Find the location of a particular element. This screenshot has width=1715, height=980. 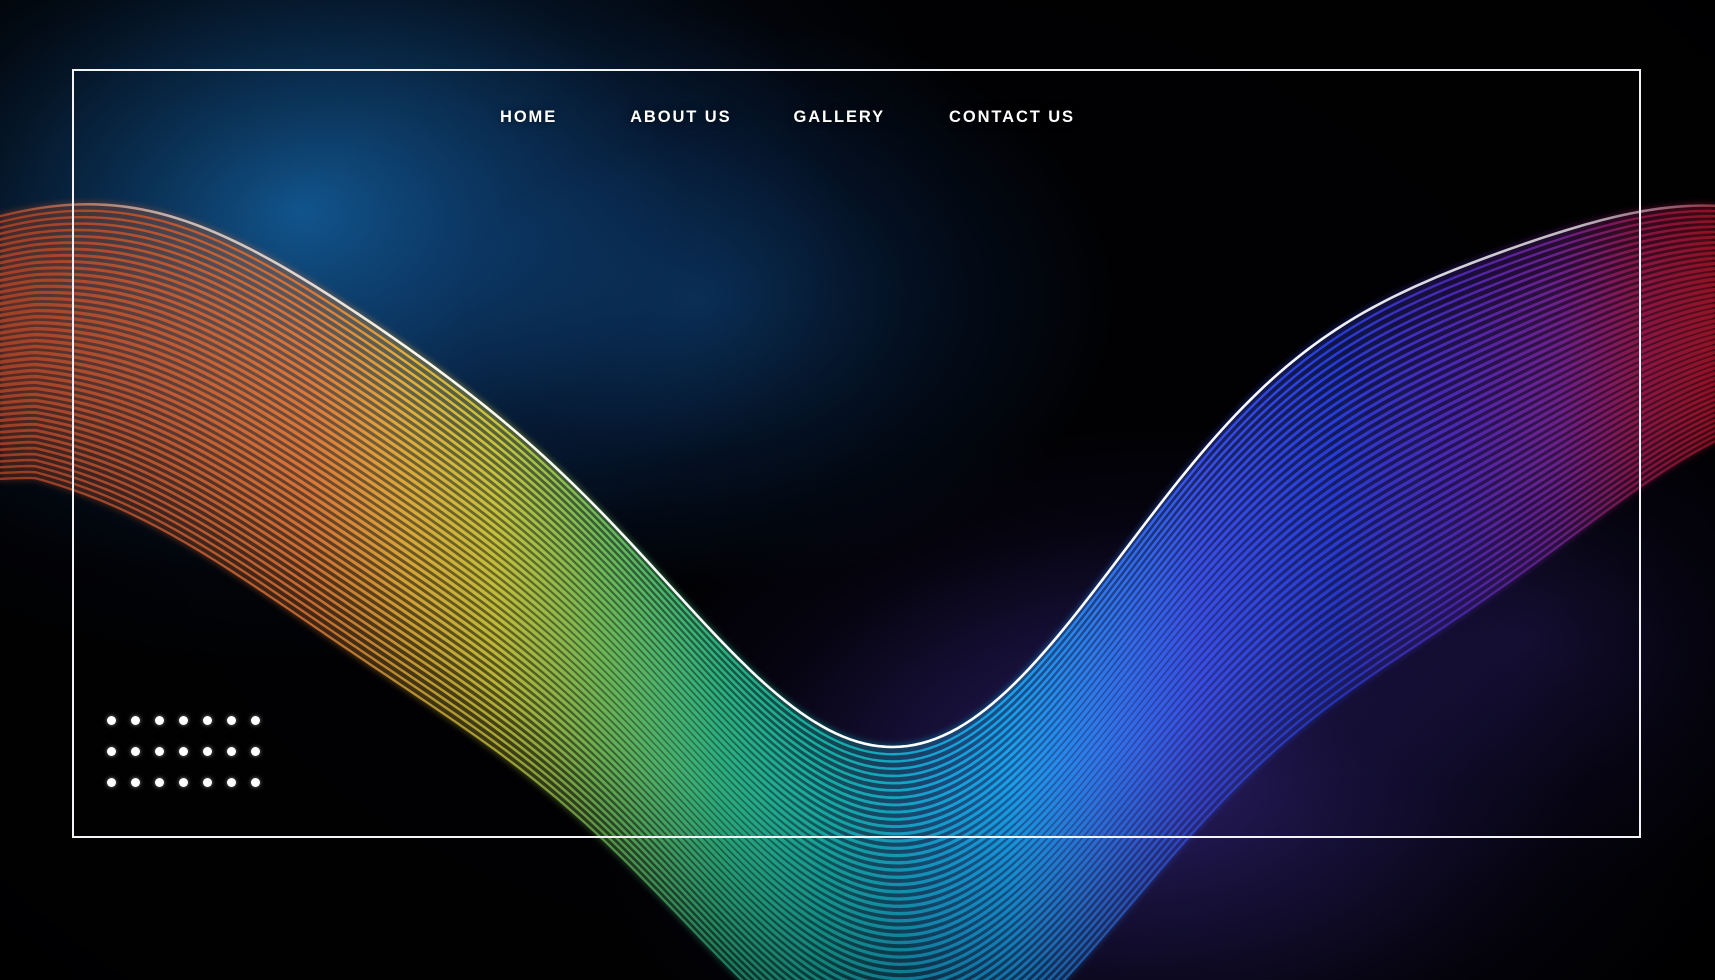

main-navigation: HOME ABOUT US GALLERY CONTACT US is located at coordinates (857, 117).